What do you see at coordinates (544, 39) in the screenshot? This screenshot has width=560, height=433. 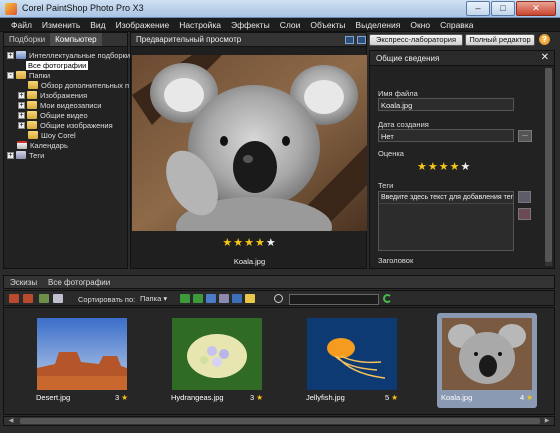 I see `help-icon: ?` at bounding box center [544, 39].